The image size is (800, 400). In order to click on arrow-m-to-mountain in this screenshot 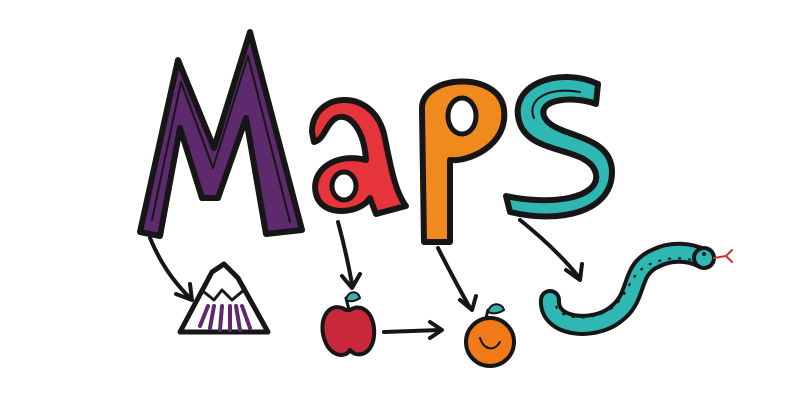, I will do `click(171, 269)`.